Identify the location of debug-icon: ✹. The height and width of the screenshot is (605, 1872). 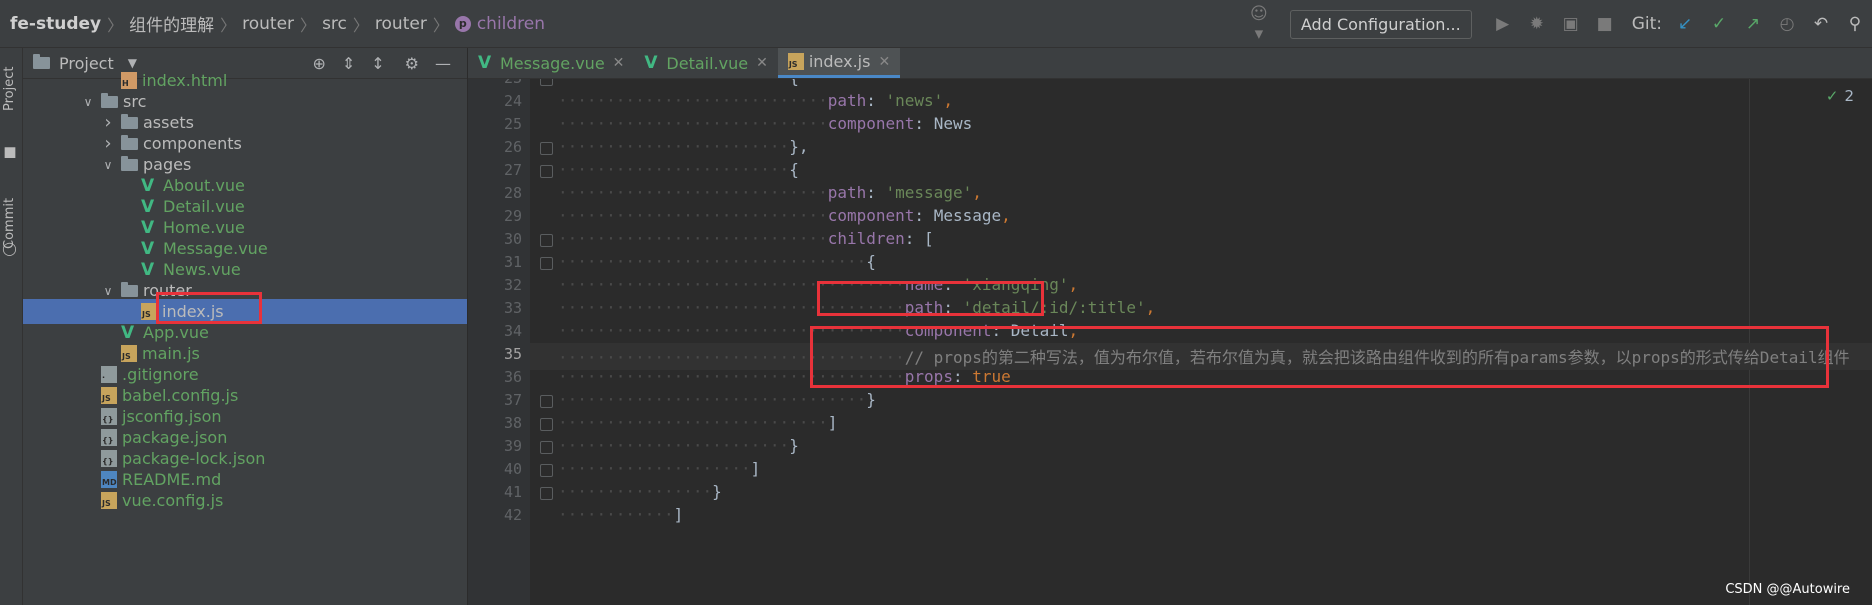
(1537, 24).